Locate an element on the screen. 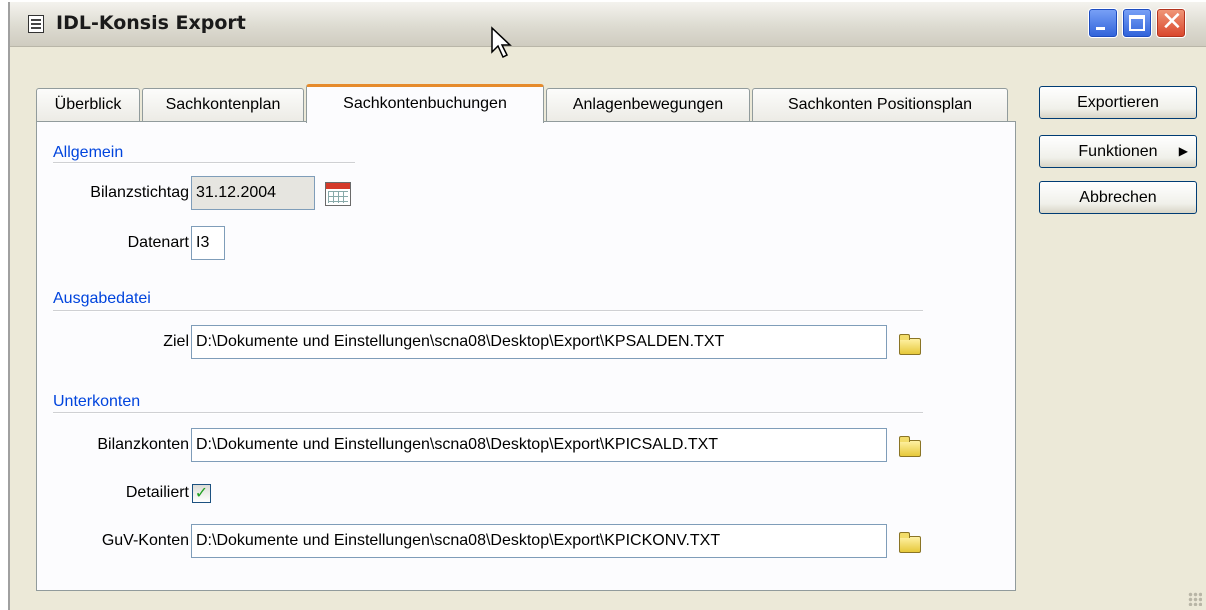  ziel-label: Ziel is located at coordinates (176, 341).